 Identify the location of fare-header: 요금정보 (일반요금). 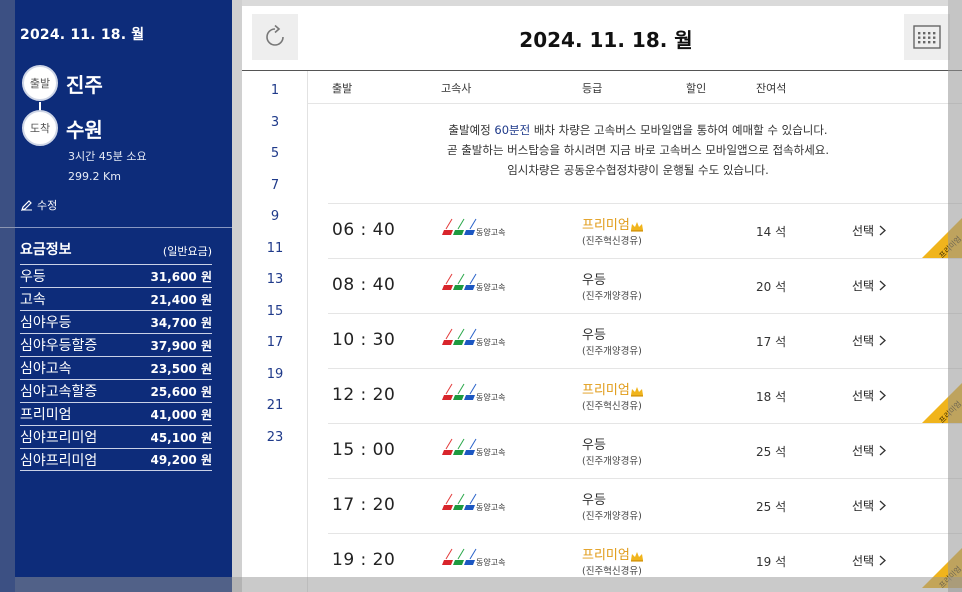
(116, 249).